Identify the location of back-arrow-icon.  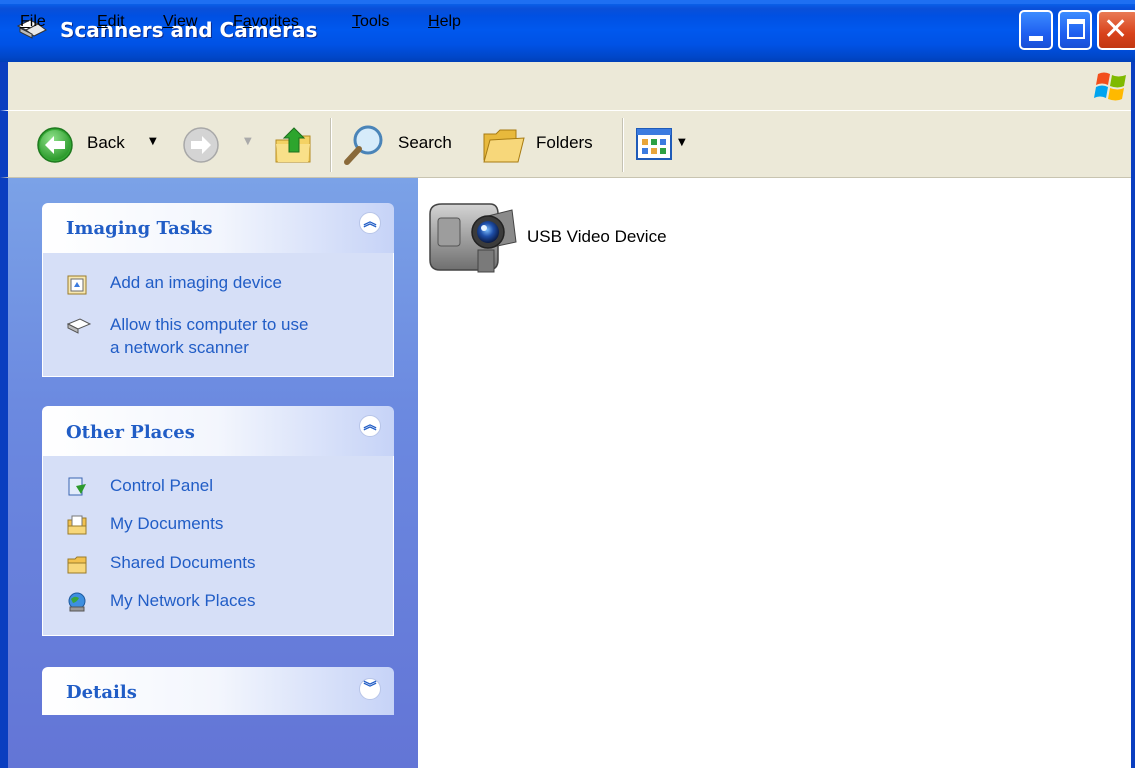
(55, 145).